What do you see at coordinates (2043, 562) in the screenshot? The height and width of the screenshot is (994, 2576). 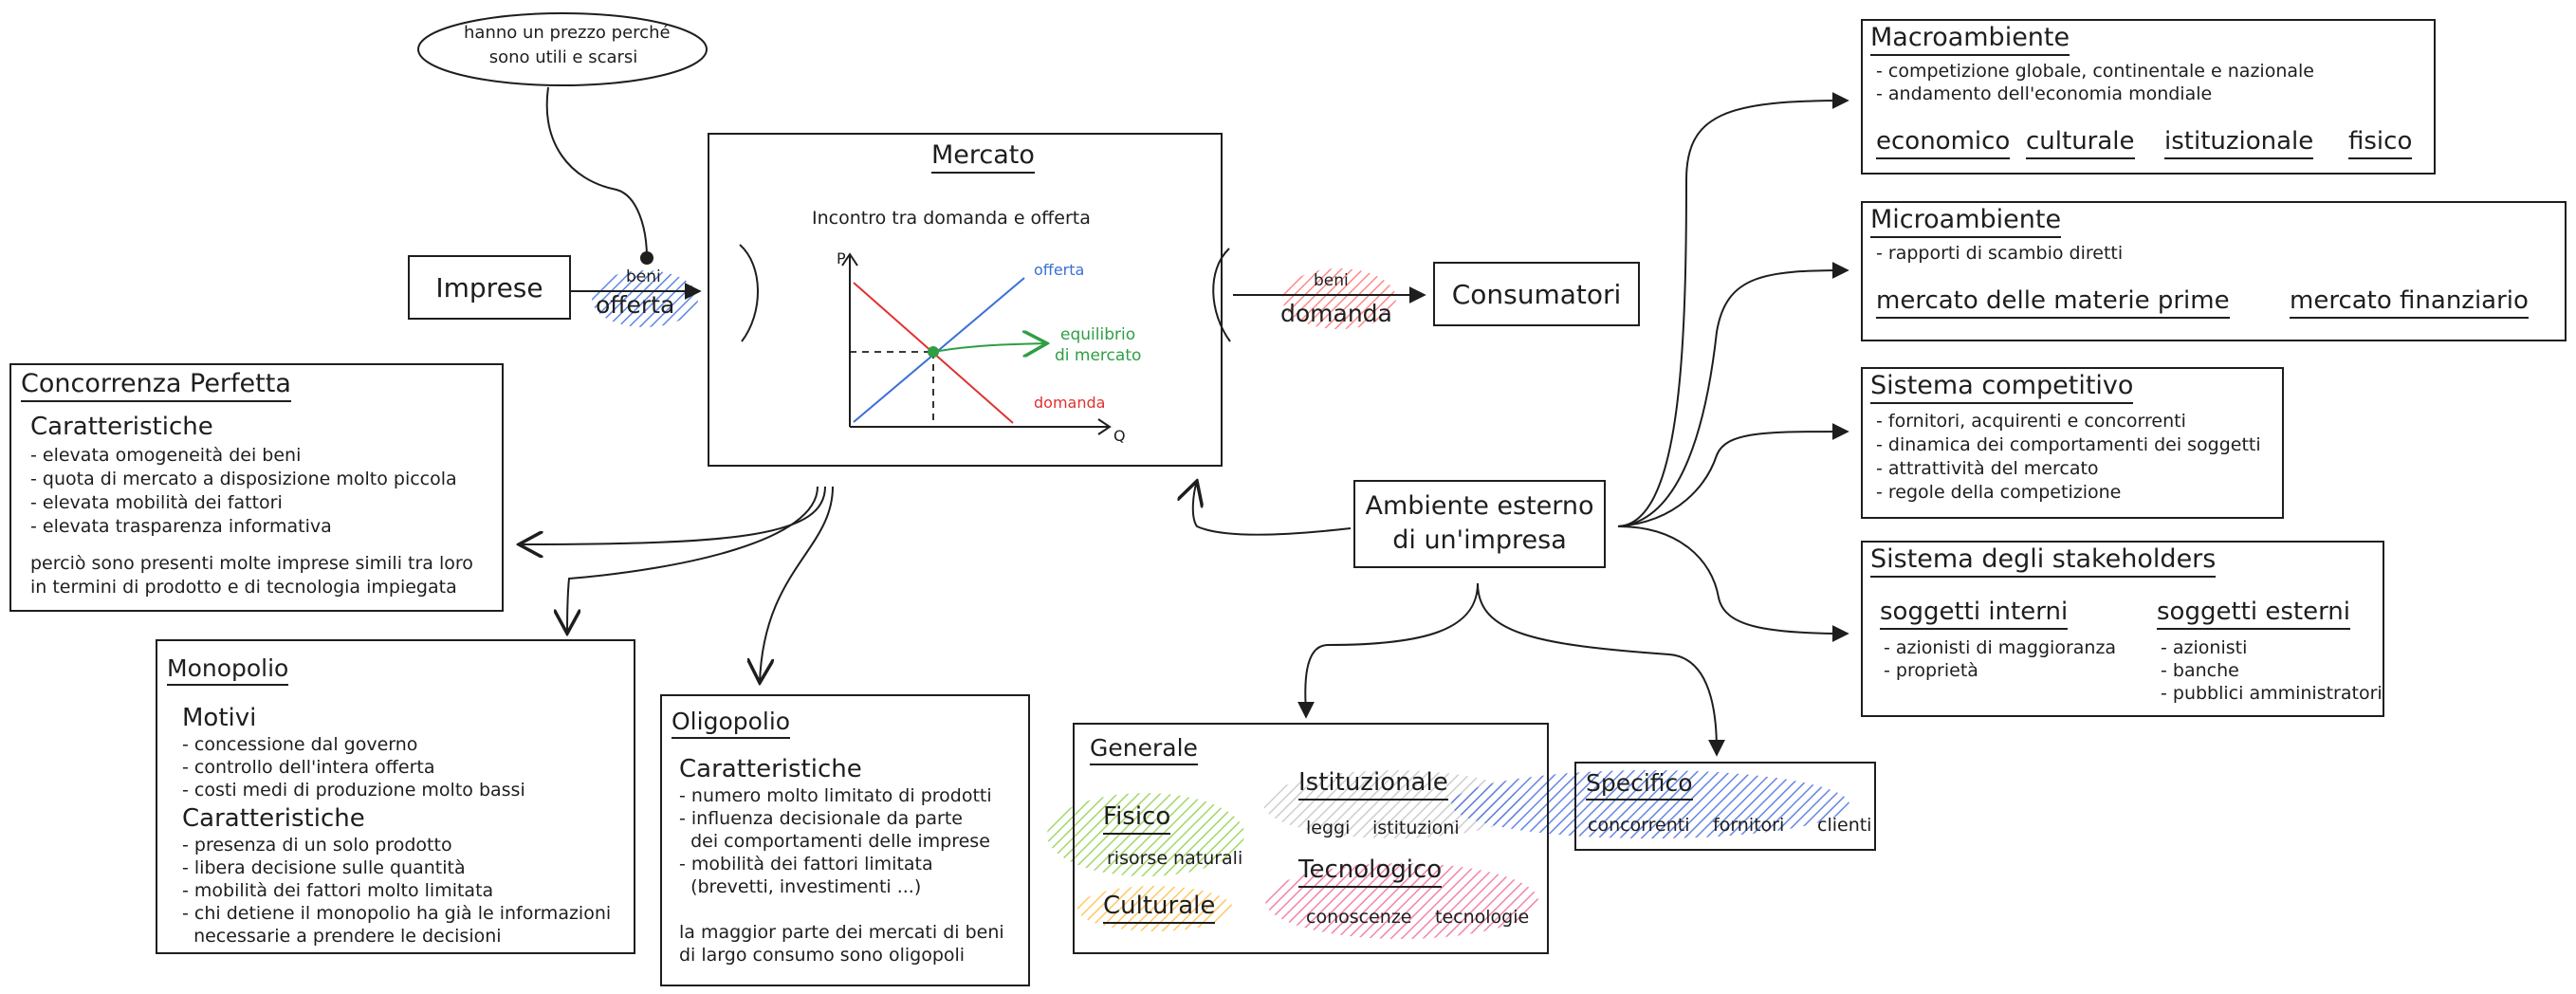 I see `stakeholders-title: Sistema degli stakeholders` at bounding box center [2043, 562].